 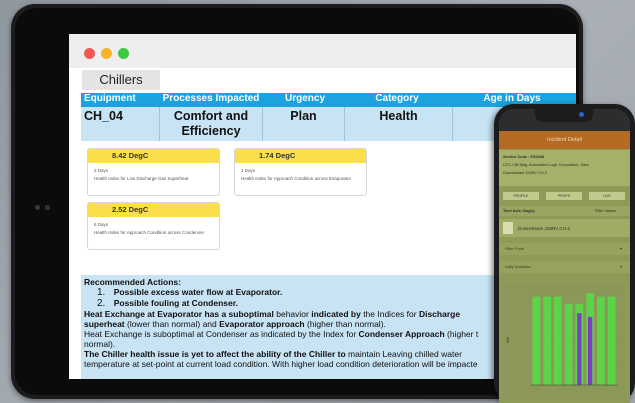 What do you see at coordinates (262, 324) in the screenshot?
I see `text-run: Evaporator approach` at bounding box center [262, 324].